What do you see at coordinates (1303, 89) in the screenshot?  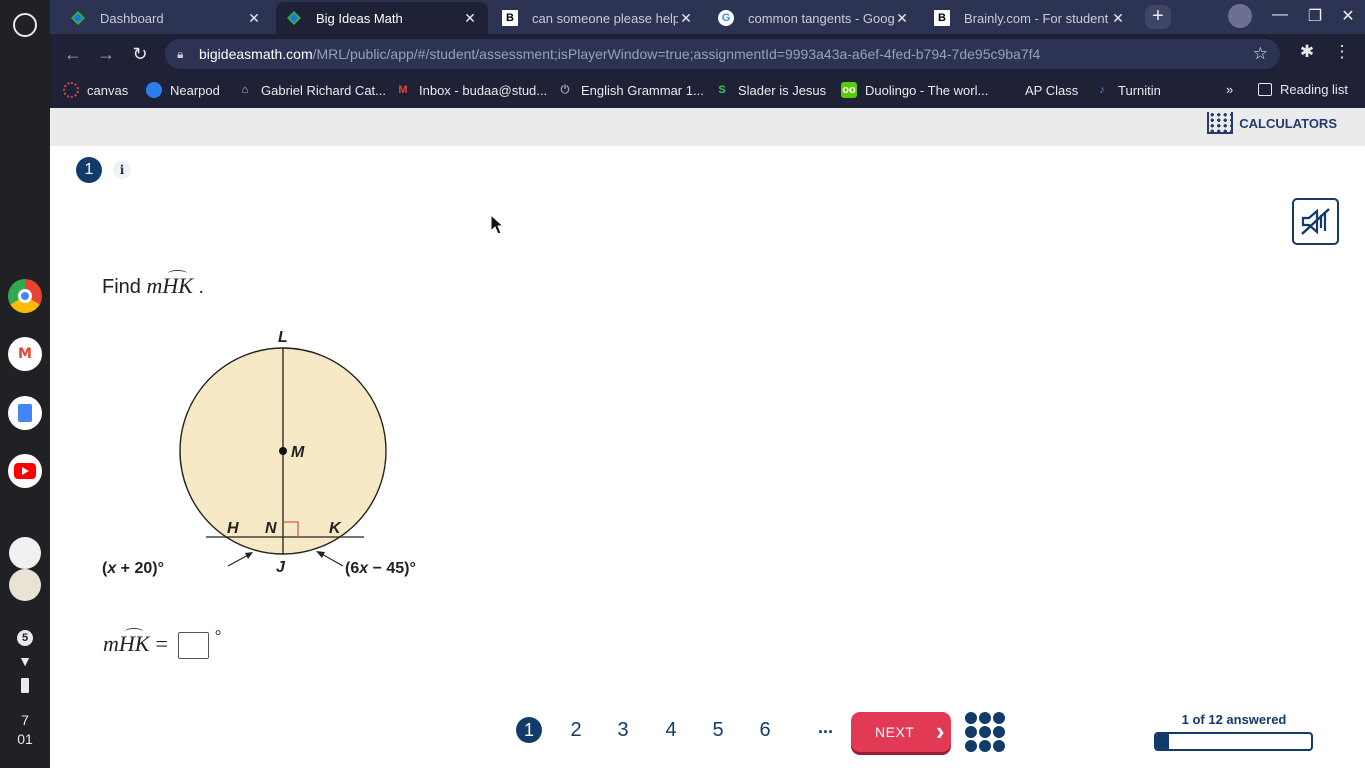 I see `reading-list-button: Reading list` at bounding box center [1303, 89].